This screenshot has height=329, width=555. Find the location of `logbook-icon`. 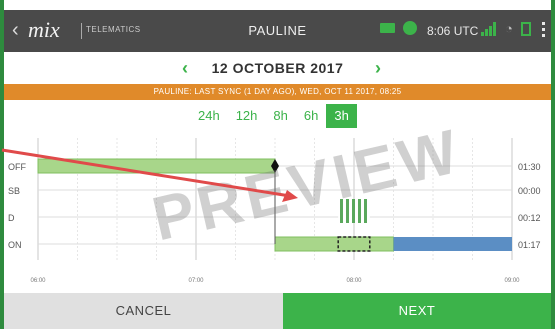

logbook-icon is located at coordinates (526, 29).